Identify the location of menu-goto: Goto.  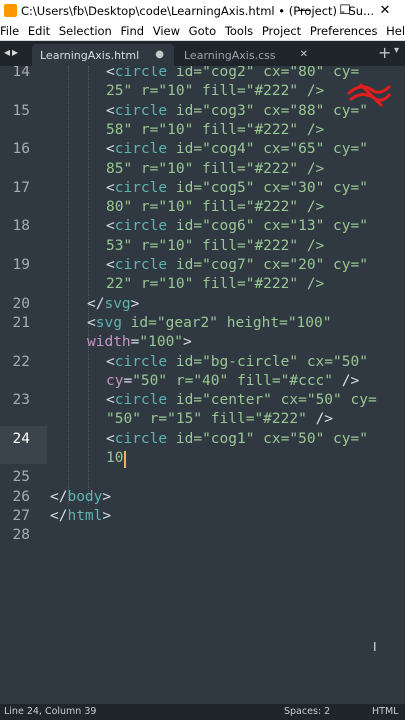
(205, 30).